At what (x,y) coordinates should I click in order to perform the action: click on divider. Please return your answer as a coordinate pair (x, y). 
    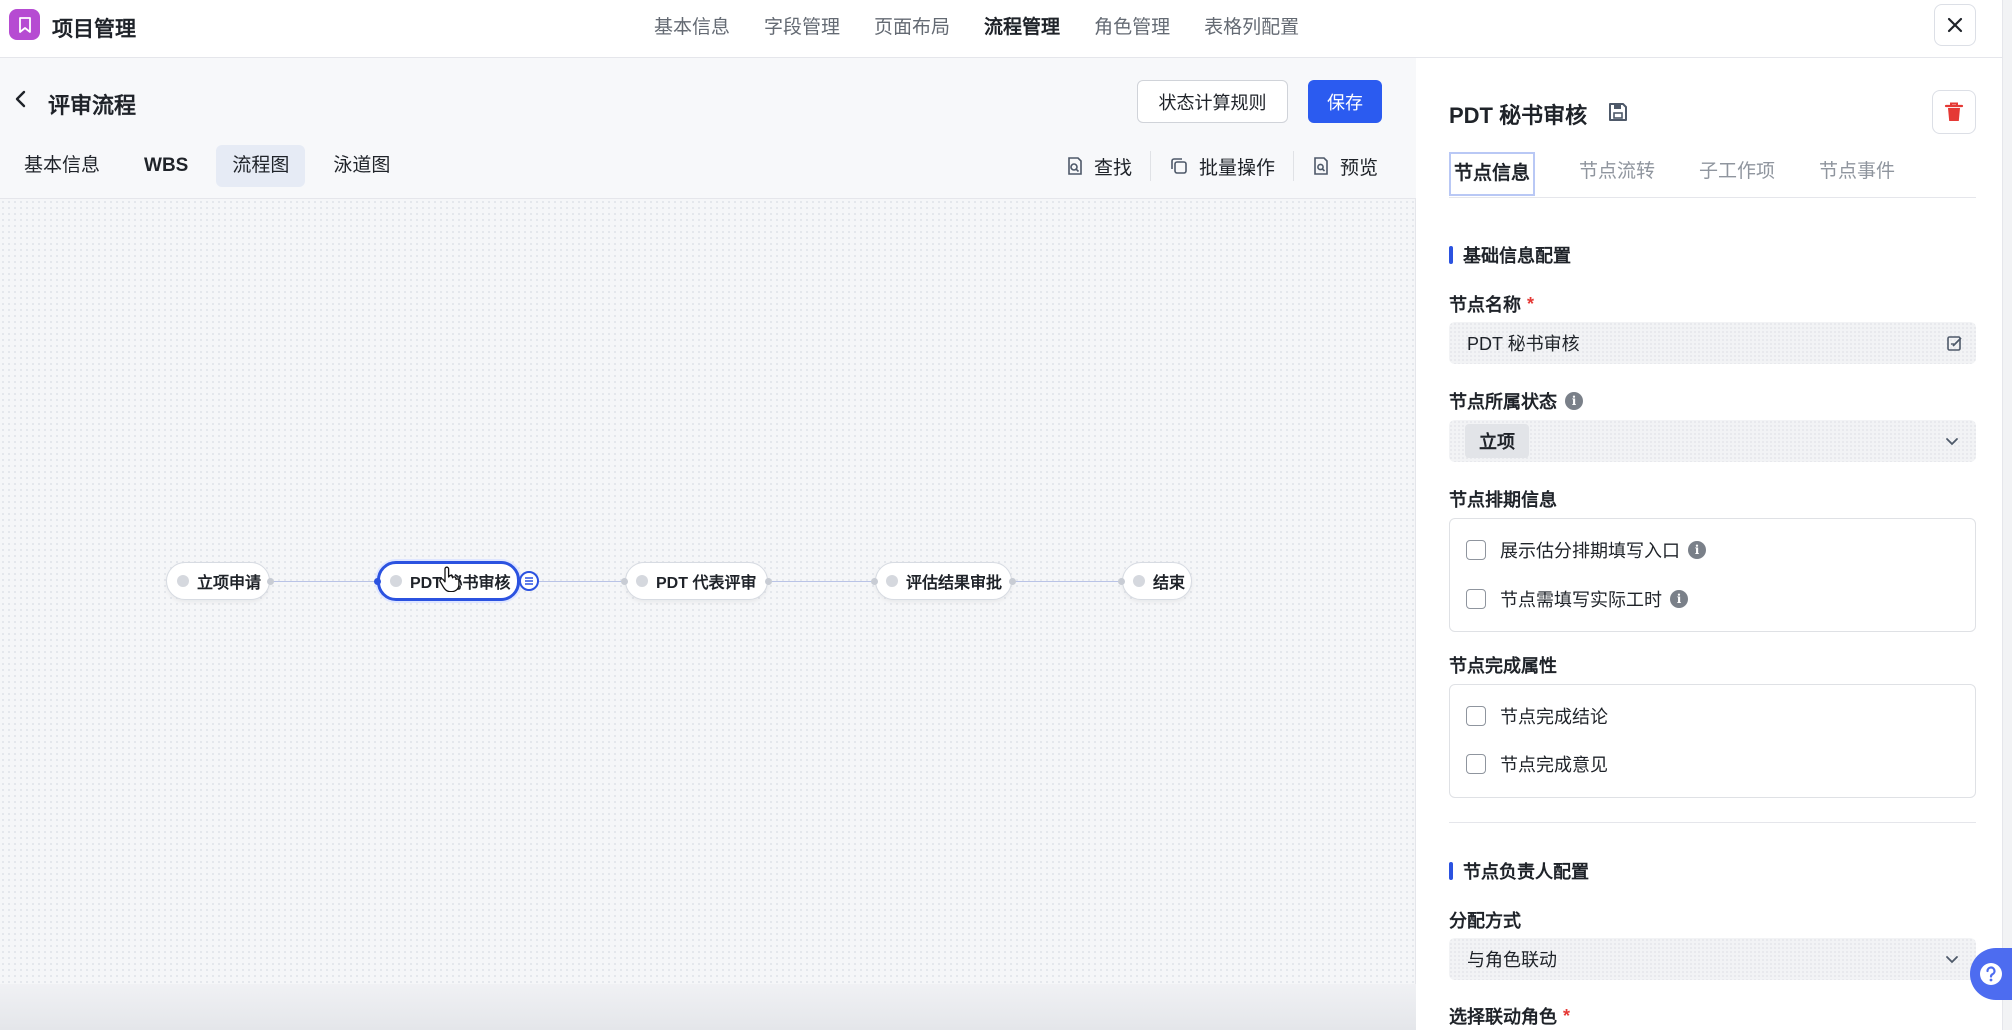
    Looking at the image, I should click on (1712, 822).